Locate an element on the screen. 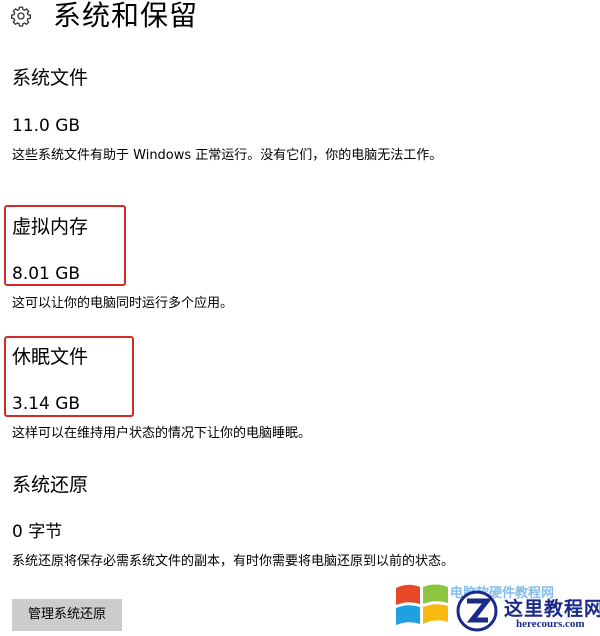  manage-system-restore-button: 管理系统还原 is located at coordinates (67, 615).